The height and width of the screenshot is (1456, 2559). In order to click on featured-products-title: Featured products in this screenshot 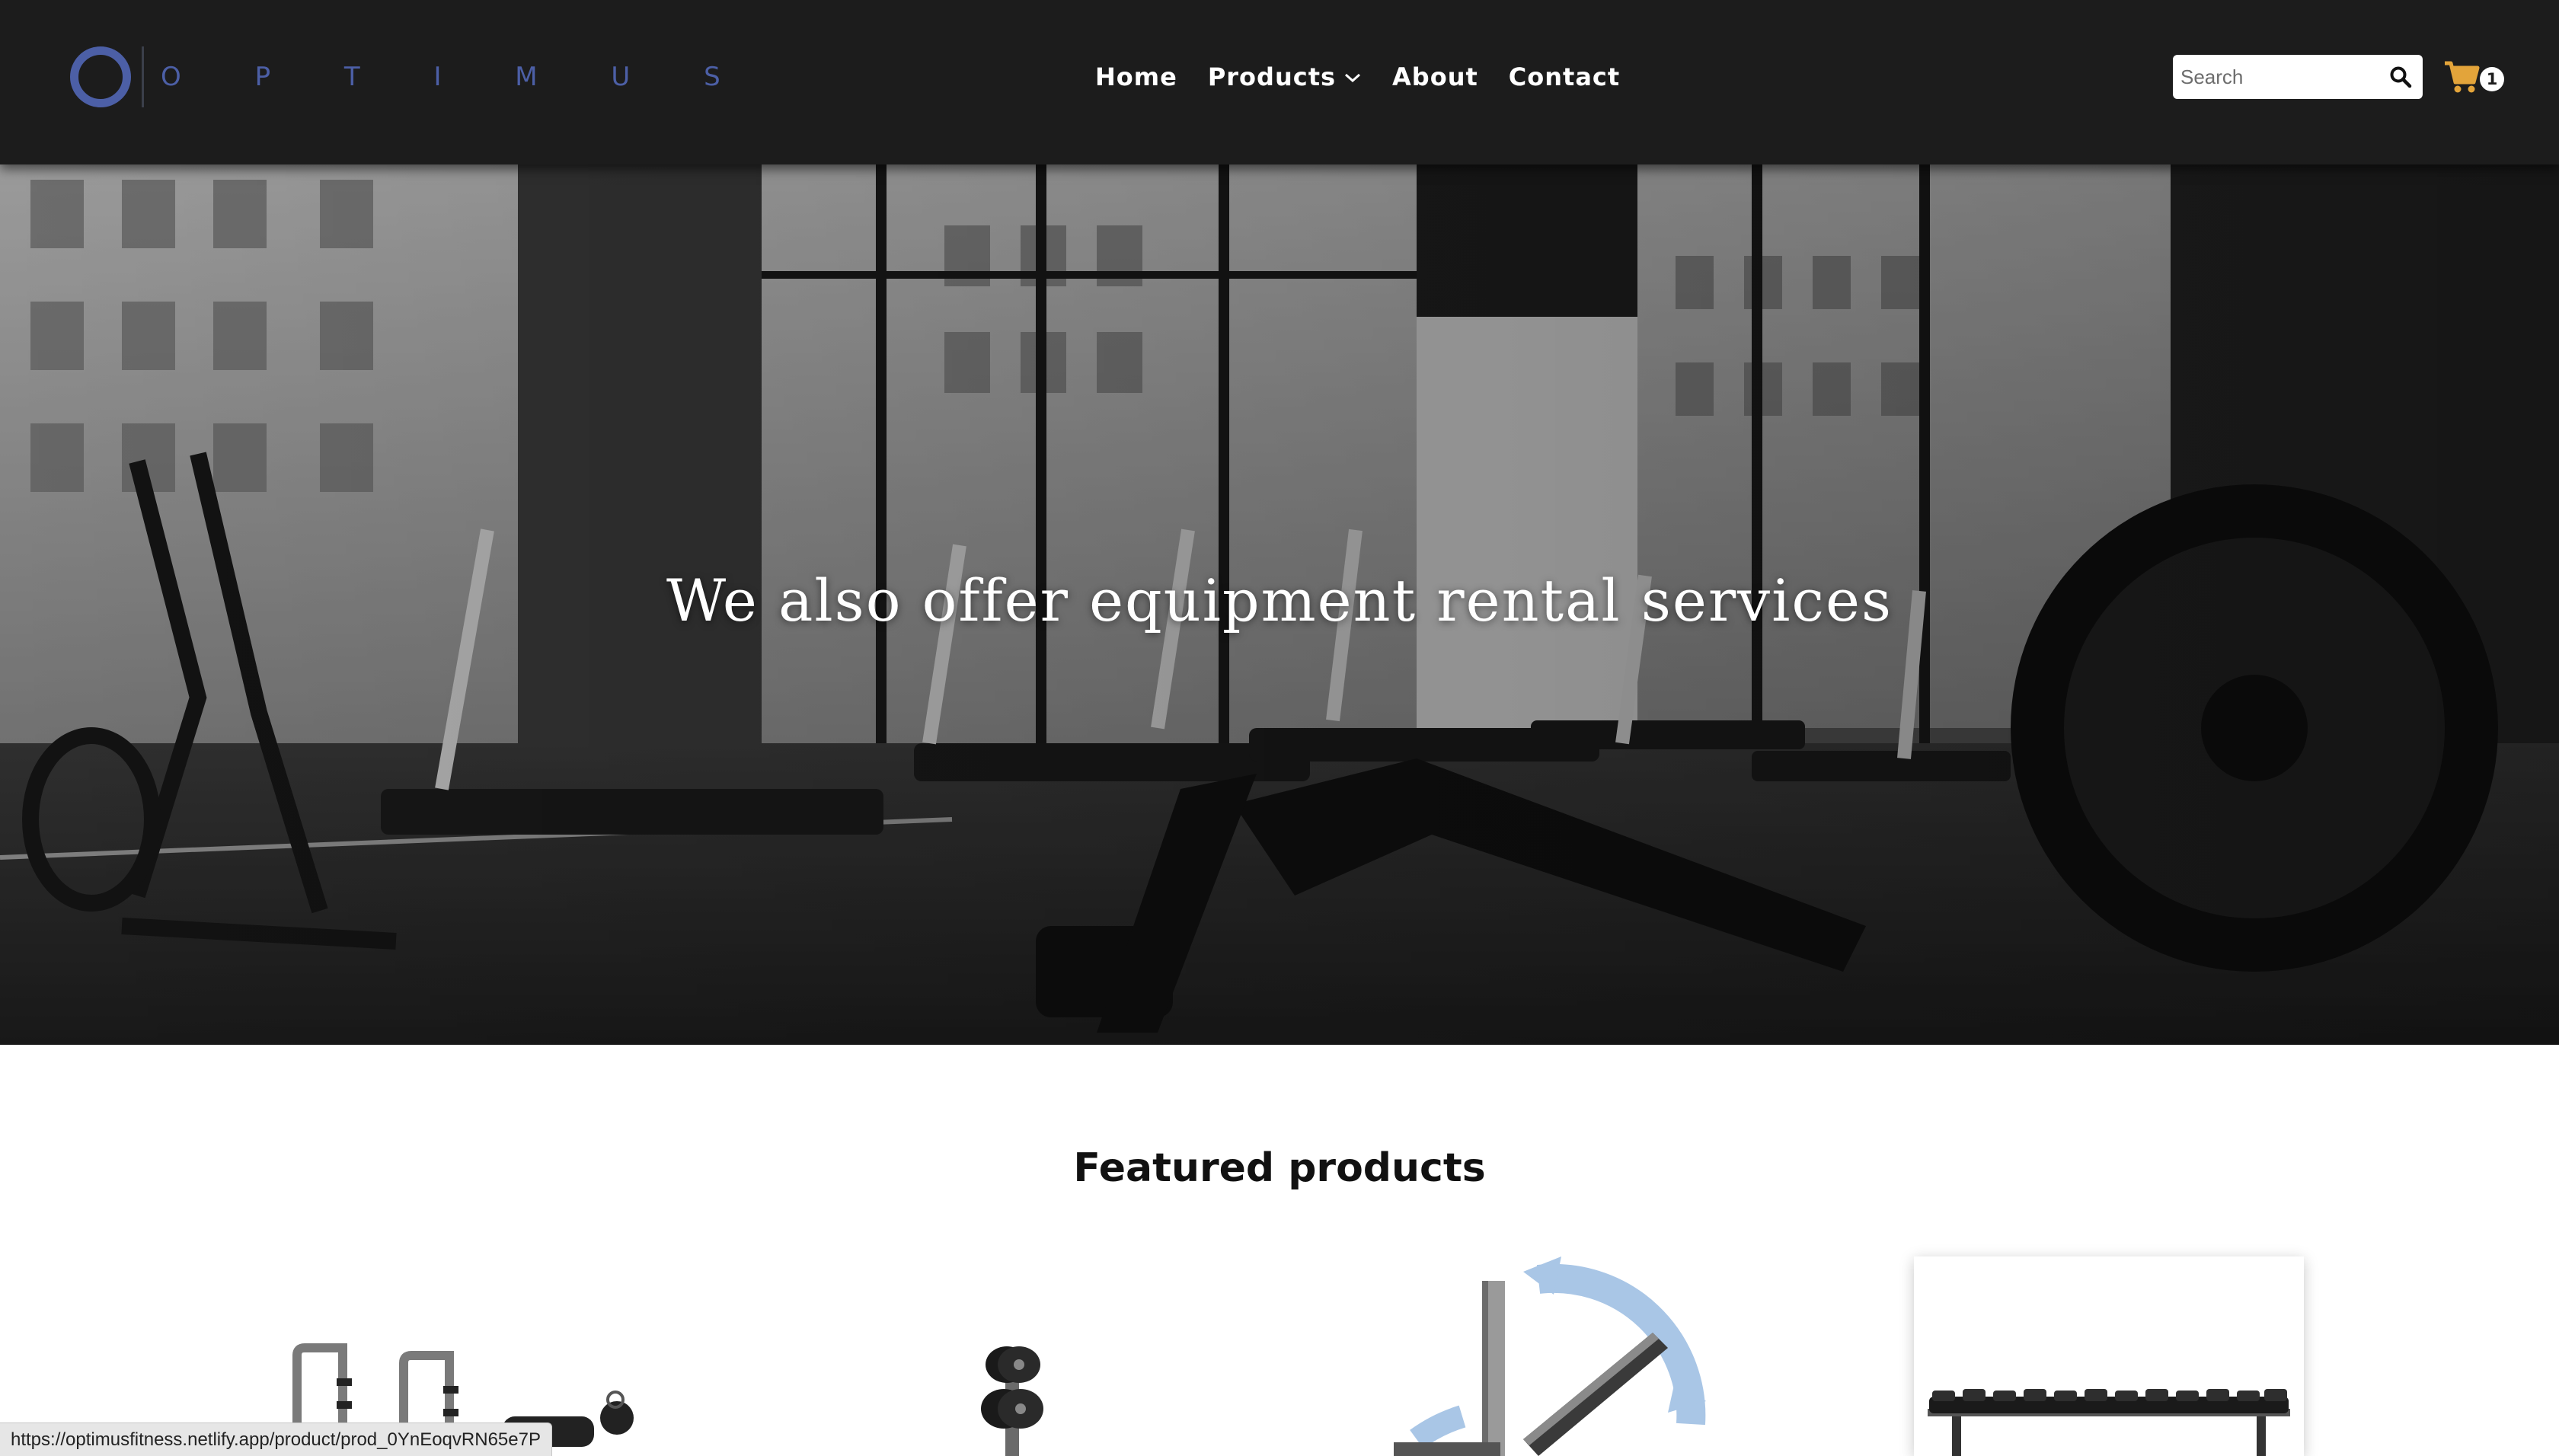, I will do `click(1279, 1168)`.